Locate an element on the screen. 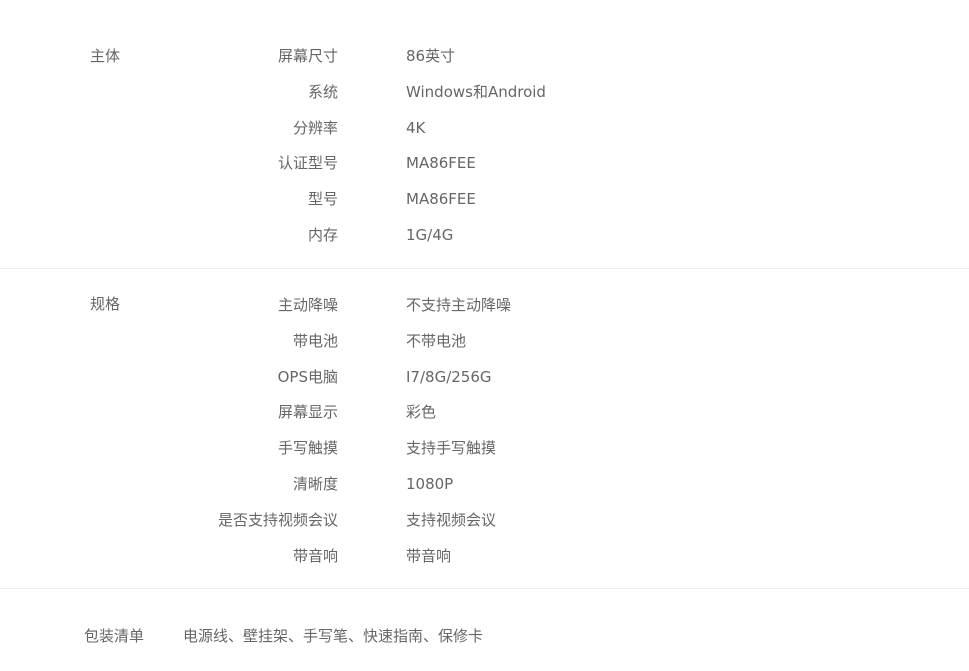 This screenshot has height=671, width=969. spec-row: 屏幕尺寸 86英寸 is located at coordinates (484, 62).